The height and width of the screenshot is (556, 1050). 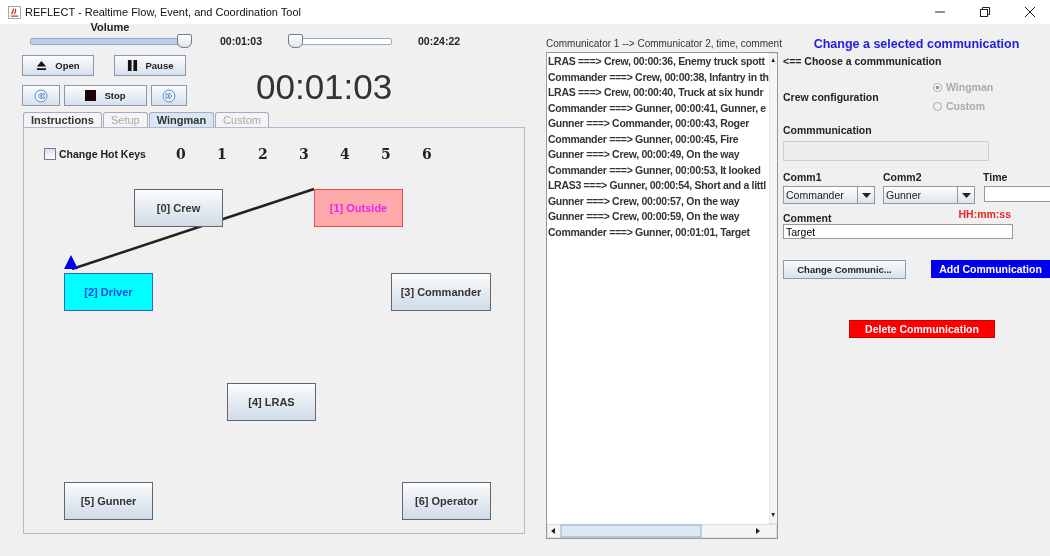 What do you see at coordinates (42, 65) in the screenshot?
I see `eject-icon` at bounding box center [42, 65].